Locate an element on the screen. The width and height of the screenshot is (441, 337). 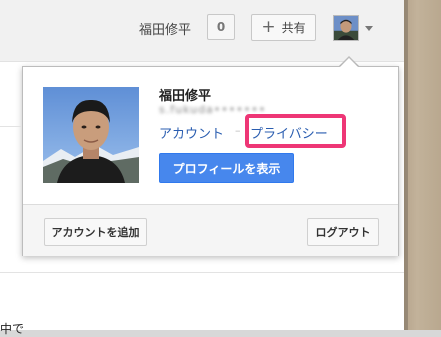
notification-count-button: 0 is located at coordinates (221, 27).